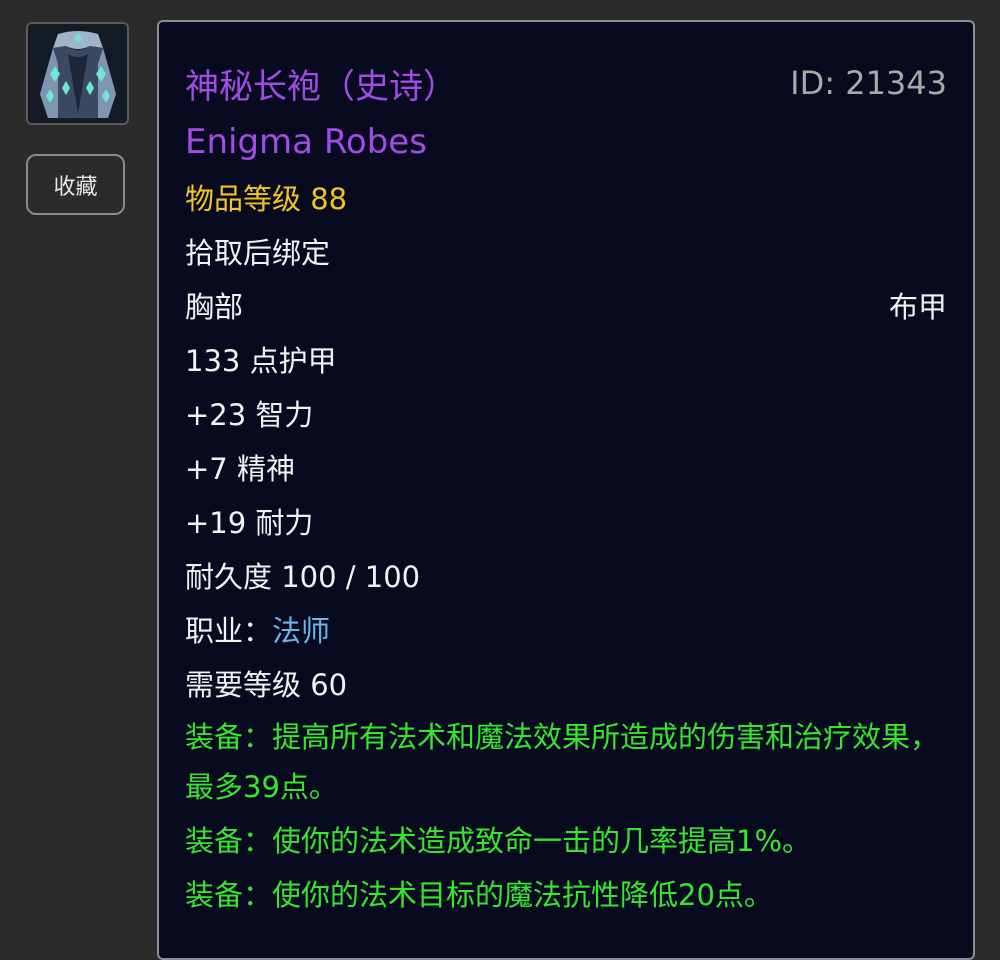 This screenshot has width=1000, height=960. I want to click on binding-text: 拾取后绑定, so click(258, 253).